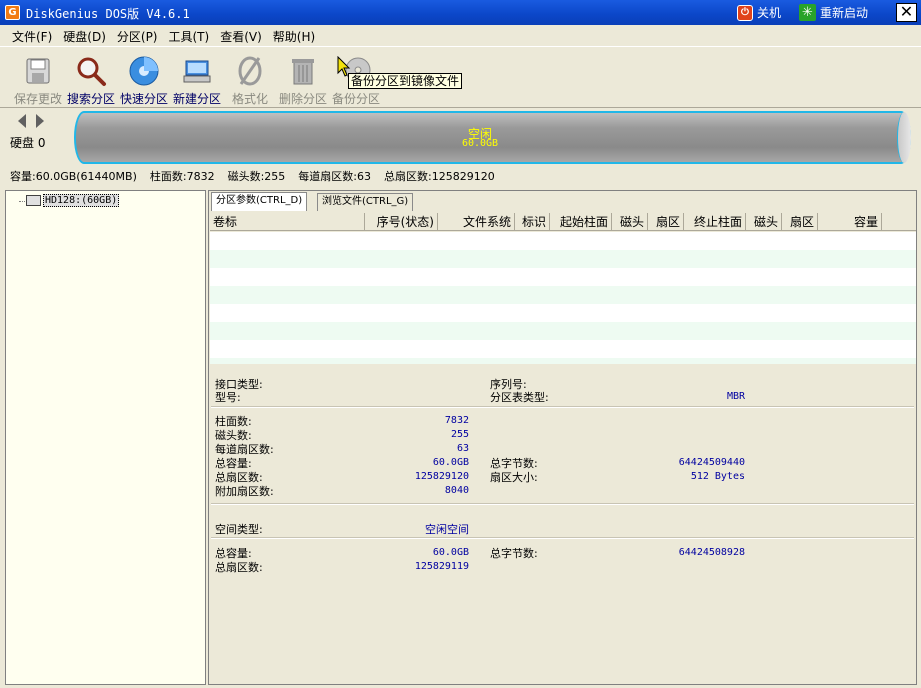 The height and width of the screenshot is (688, 921). What do you see at coordinates (355, 99) in the screenshot?
I see `backup-partition-label: 备份分区` at bounding box center [355, 99].